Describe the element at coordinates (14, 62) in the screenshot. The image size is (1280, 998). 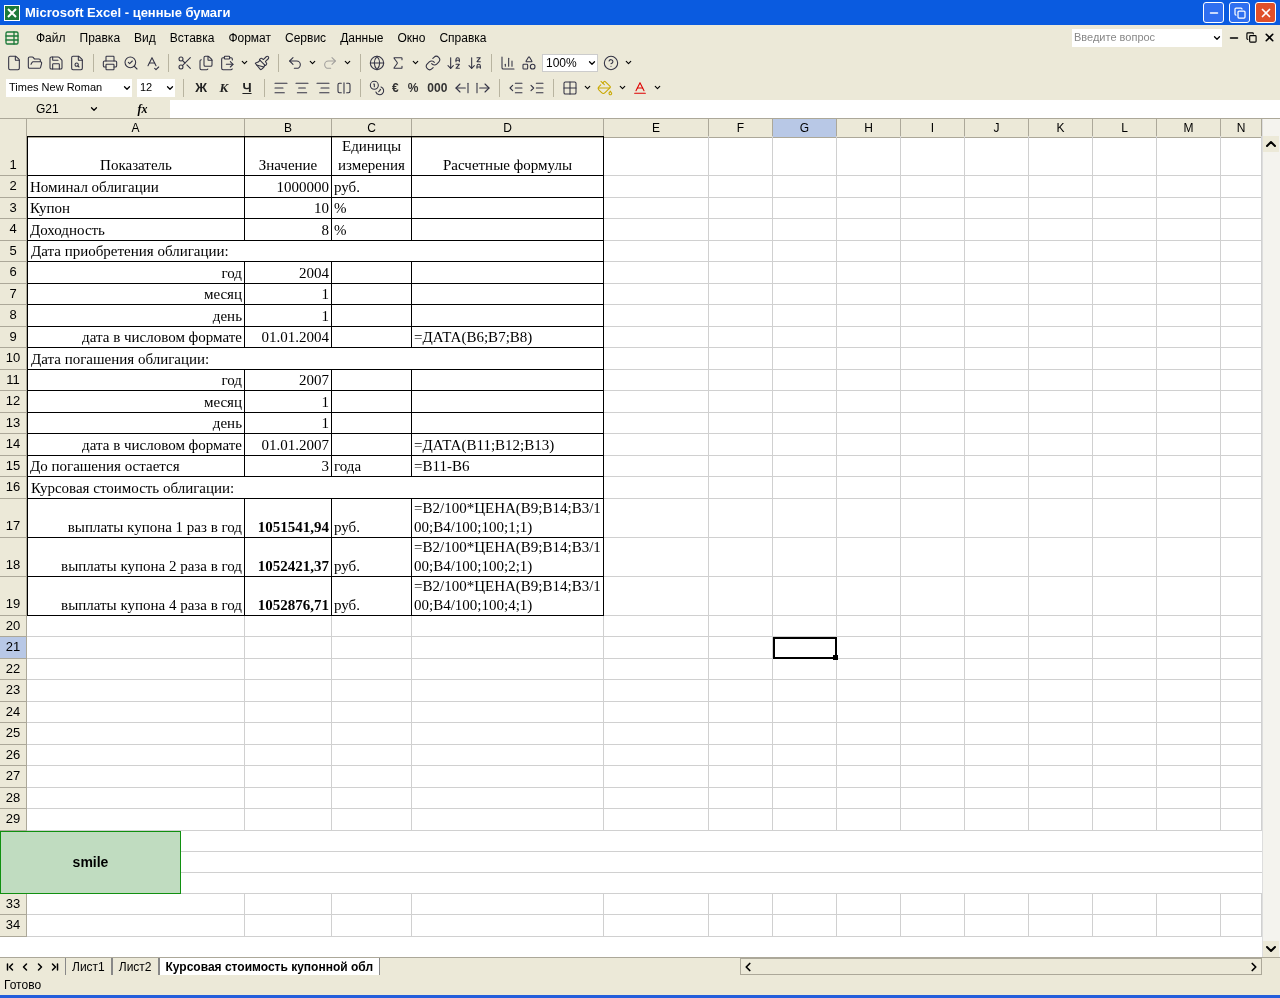
I see `new-file-icon` at that location.